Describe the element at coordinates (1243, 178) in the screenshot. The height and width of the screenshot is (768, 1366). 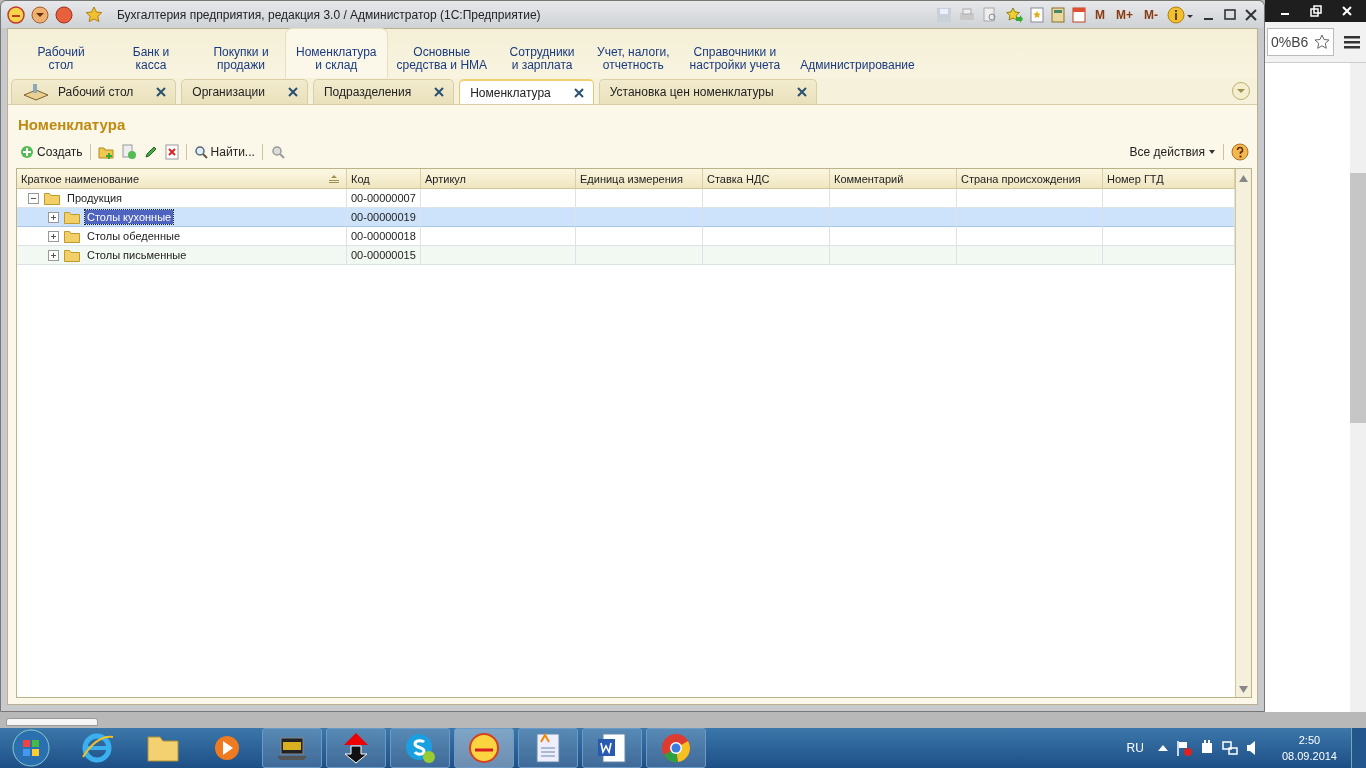
I see `scroll-up-icon` at that location.